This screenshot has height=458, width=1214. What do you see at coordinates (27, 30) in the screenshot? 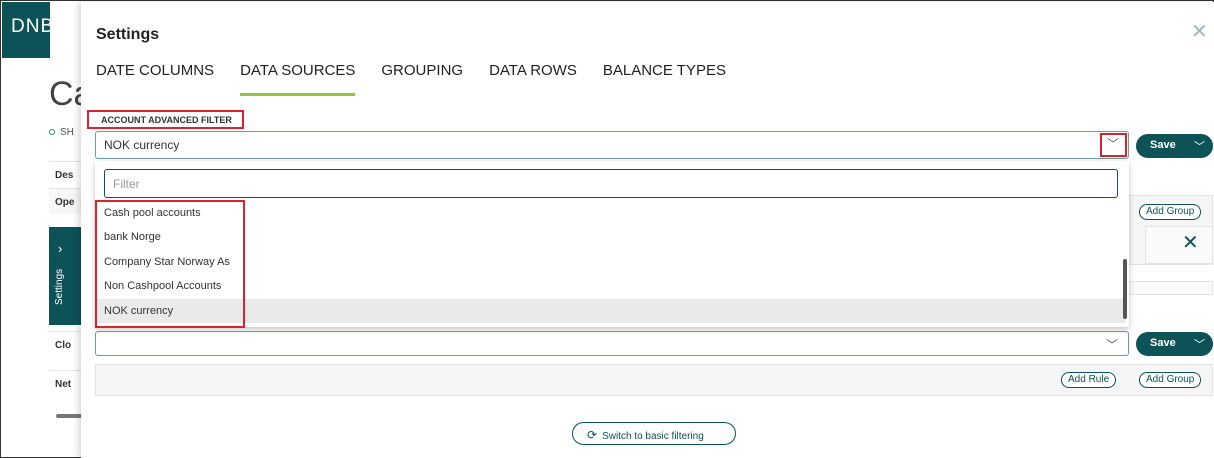
I see `dnb-logo: DNB` at bounding box center [27, 30].